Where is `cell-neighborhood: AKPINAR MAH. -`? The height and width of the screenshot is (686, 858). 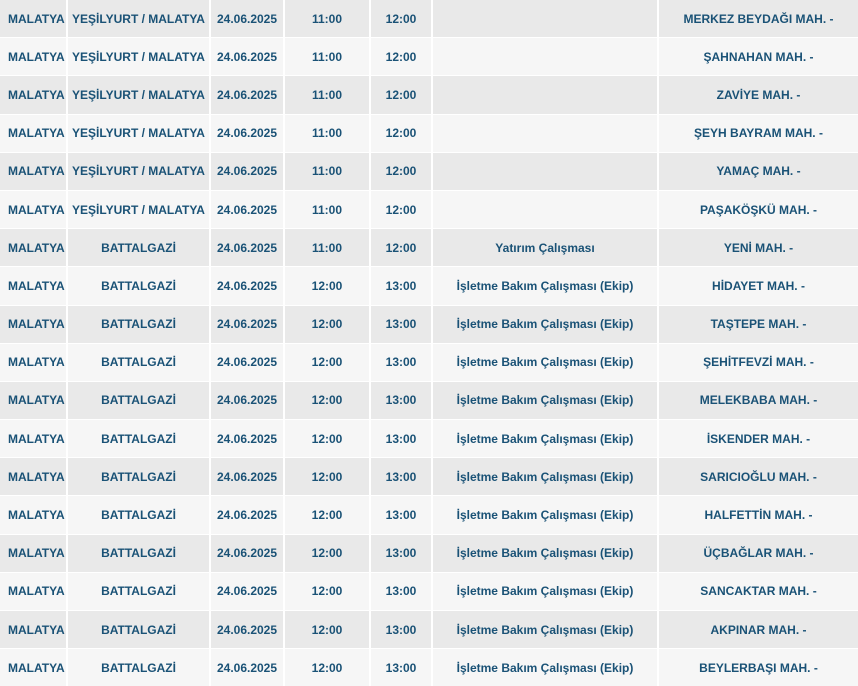
cell-neighborhood: AKPINAR MAH. - is located at coordinates (758, 630).